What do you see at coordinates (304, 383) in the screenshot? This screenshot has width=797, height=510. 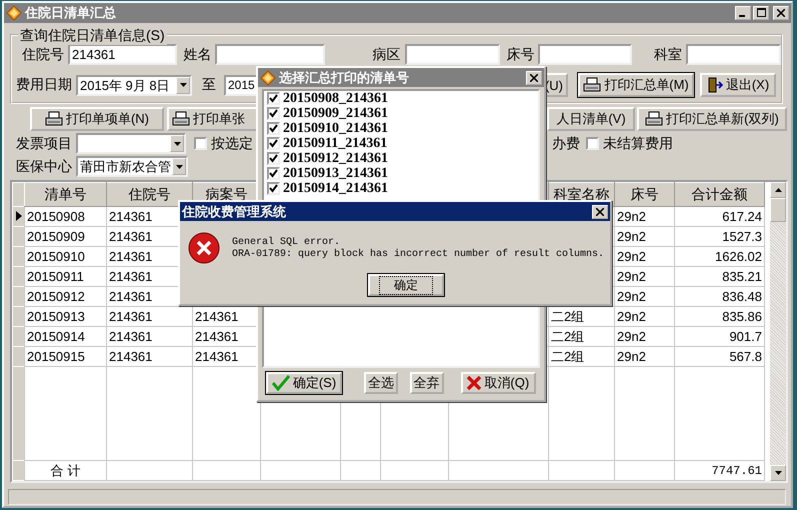 I see `dialog-button: 确定(S)` at bounding box center [304, 383].